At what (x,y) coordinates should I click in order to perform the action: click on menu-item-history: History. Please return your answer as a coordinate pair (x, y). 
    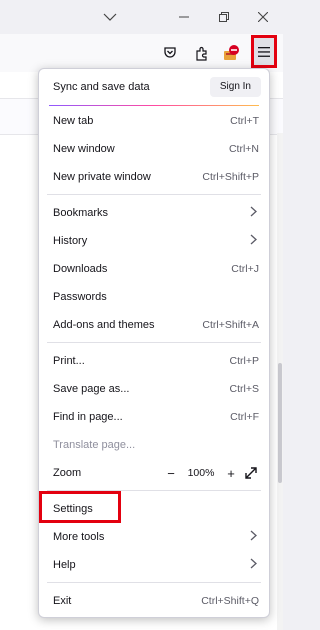
    Looking at the image, I should click on (154, 241).